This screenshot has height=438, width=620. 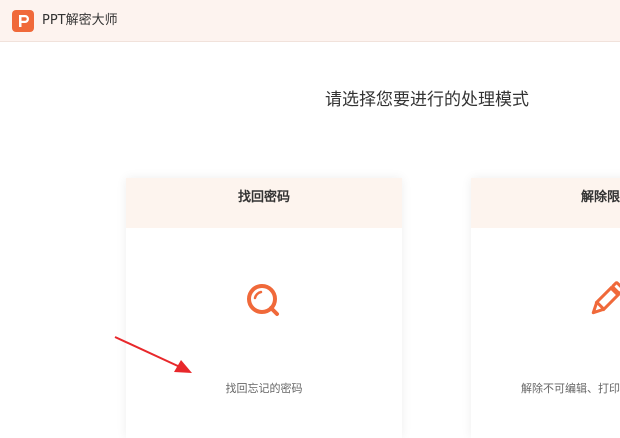 I want to click on pencil-icon, so click(x=605, y=298).